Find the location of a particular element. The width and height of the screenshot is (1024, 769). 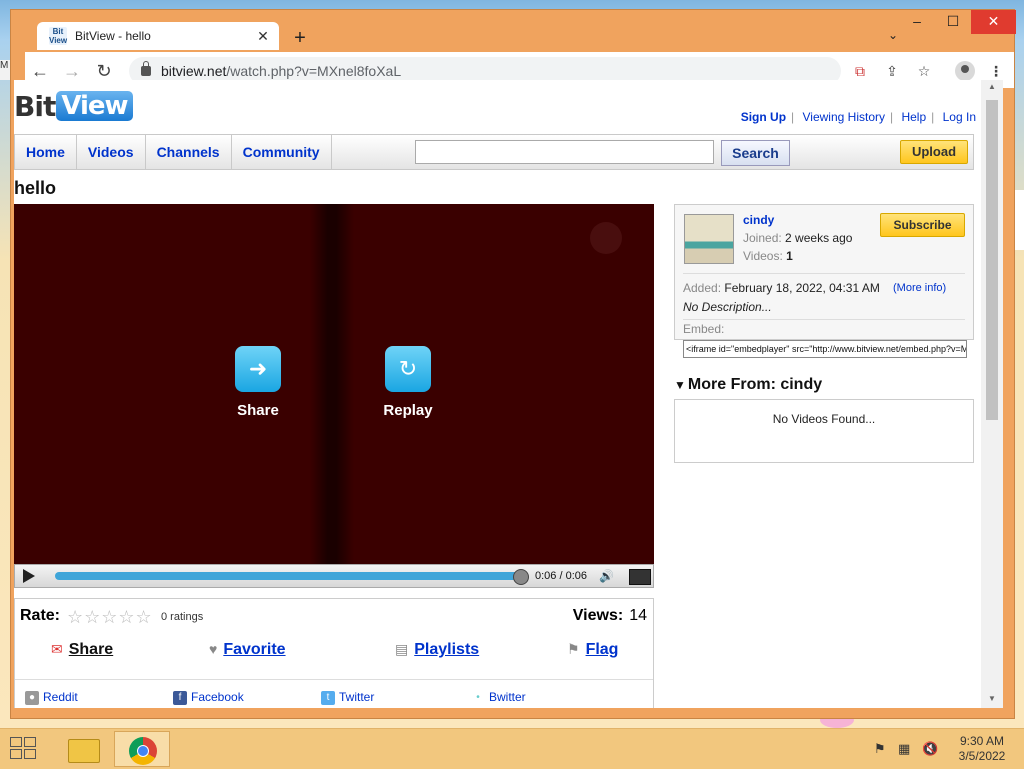

flag-tray-icon: ⚑ is located at coordinates (880, 749).